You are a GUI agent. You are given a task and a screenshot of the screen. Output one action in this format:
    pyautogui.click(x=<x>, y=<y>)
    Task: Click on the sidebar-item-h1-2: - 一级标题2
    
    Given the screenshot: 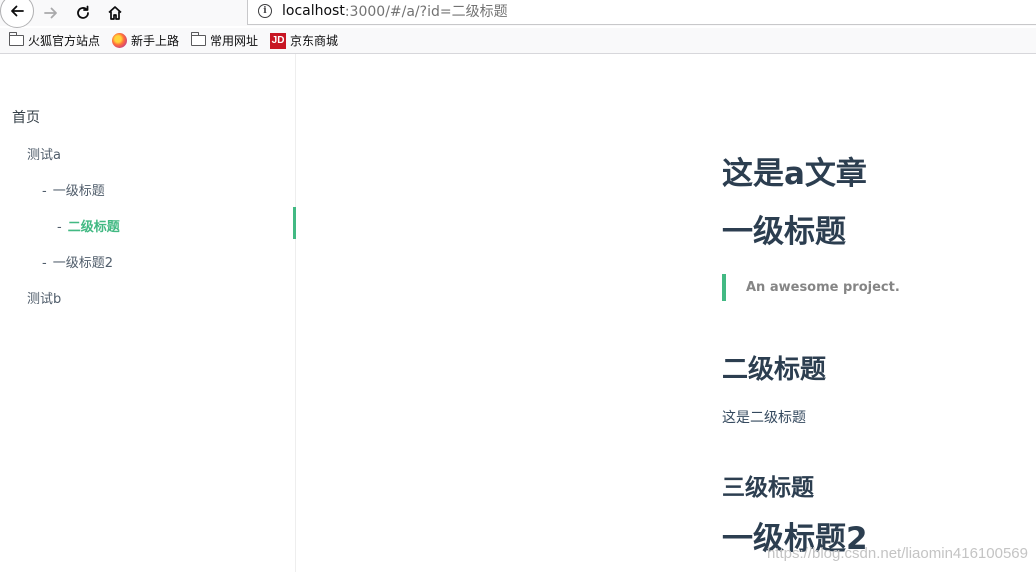 What is the action you would take?
    pyautogui.click(x=77, y=261)
    